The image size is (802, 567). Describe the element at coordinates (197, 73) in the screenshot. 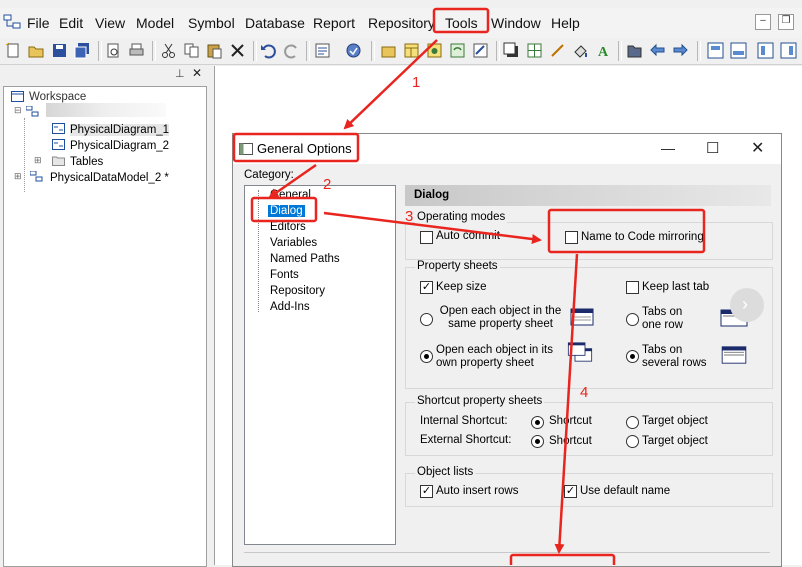

I see `close-icon: ✕` at that location.